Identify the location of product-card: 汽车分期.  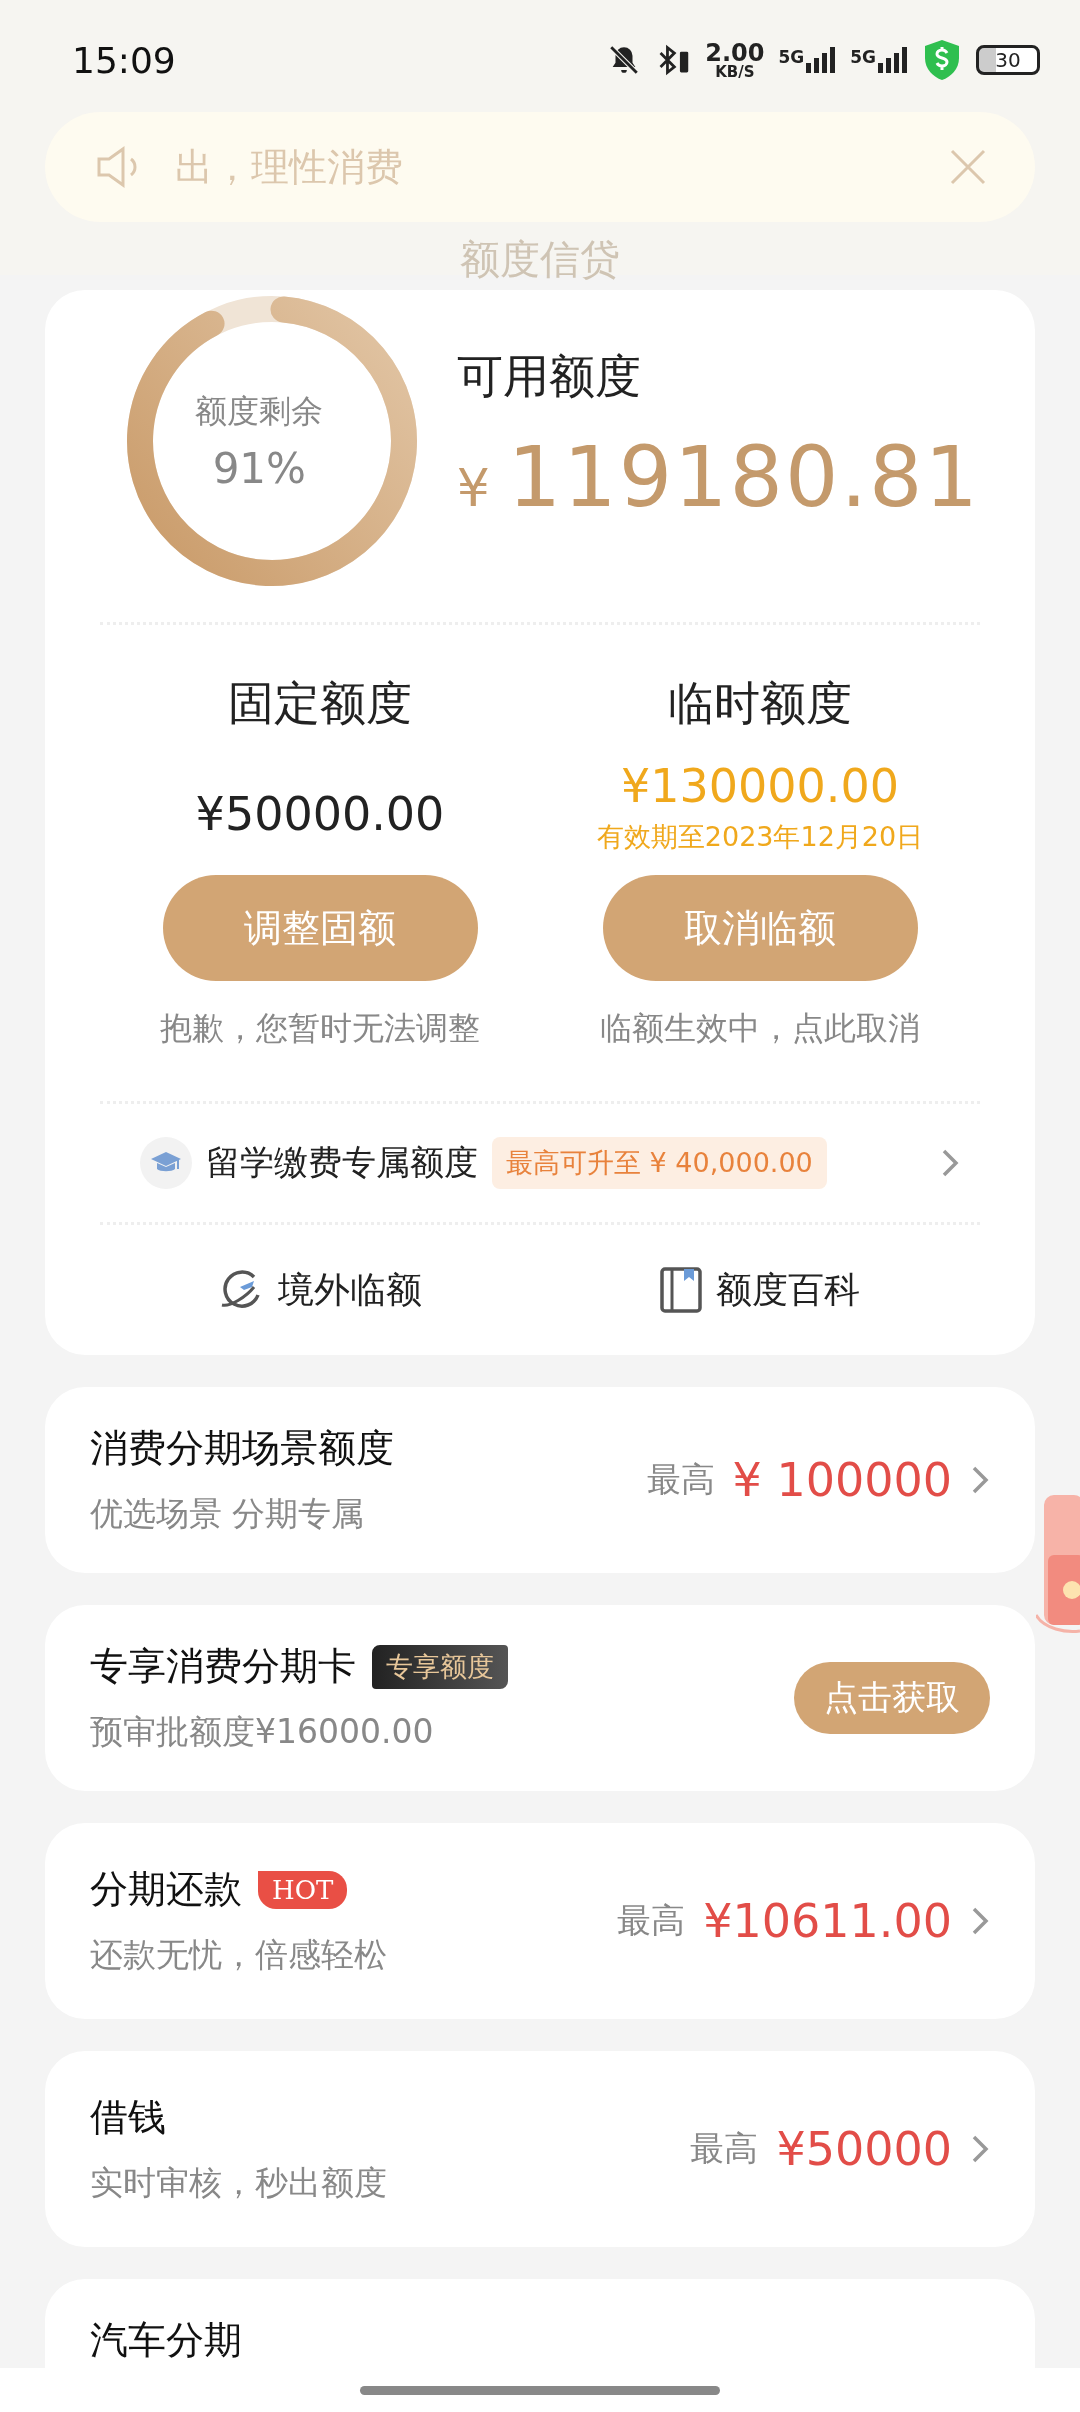
(540, 2323).